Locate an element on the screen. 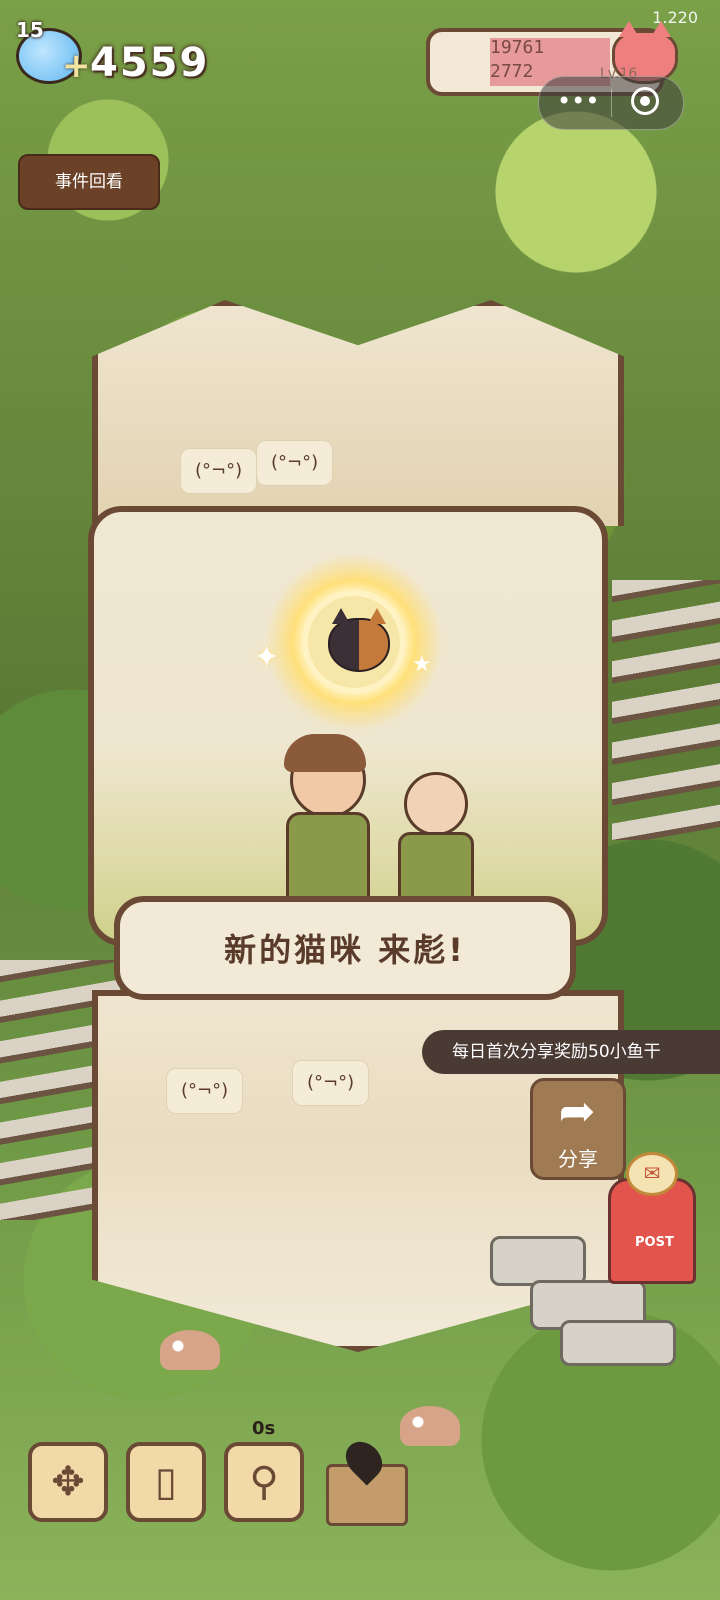 The width and height of the screenshot is (720, 1600). share-button: ➦ 分享 is located at coordinates (578, 1129).